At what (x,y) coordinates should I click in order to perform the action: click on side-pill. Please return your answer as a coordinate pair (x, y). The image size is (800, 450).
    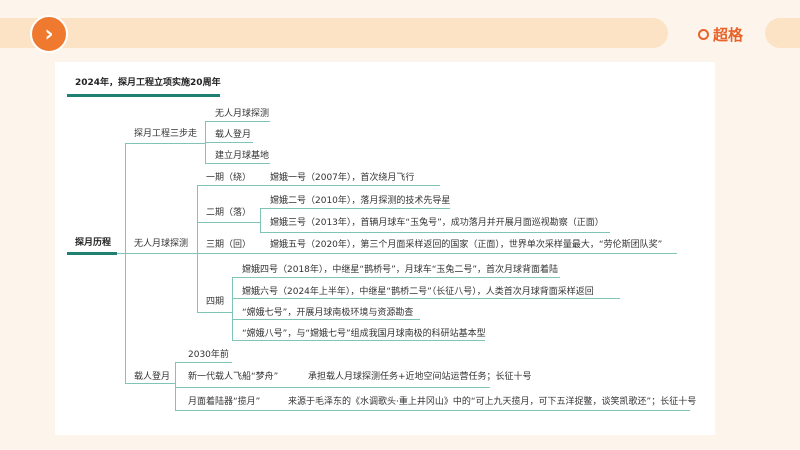
    Looking at the image, I should click on (782, 33).